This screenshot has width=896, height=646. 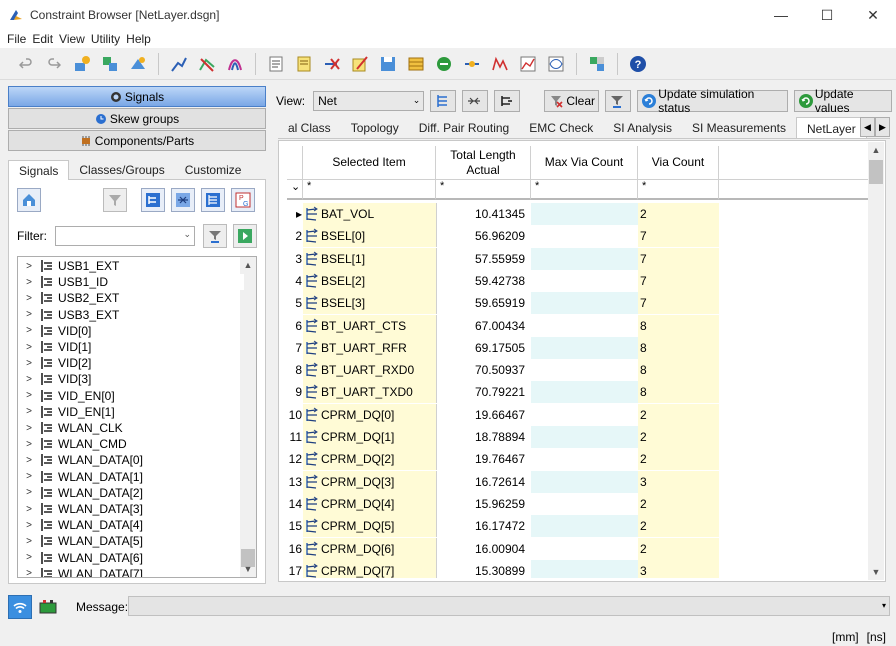 I want to click on table-row: ▸ BAT_VOL 10.41345 2, so click(x=579, y=214).